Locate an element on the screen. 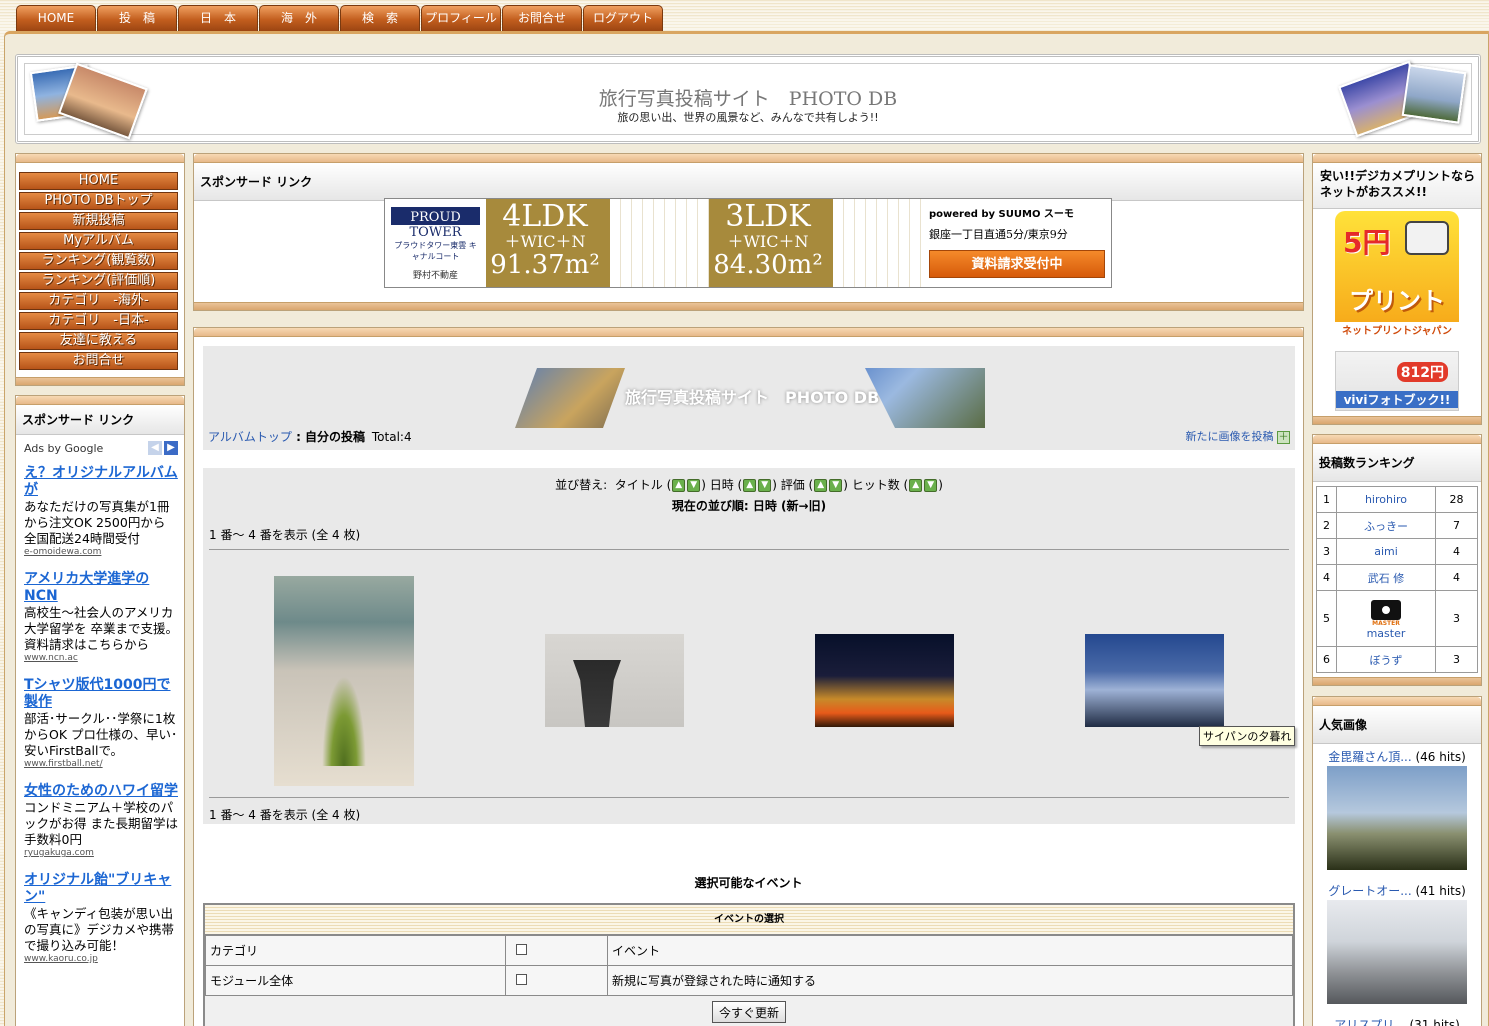 The image size is (1489, 1026). breadcrumb-album-top: アルバムトップ is located at coordinates (250, 437).